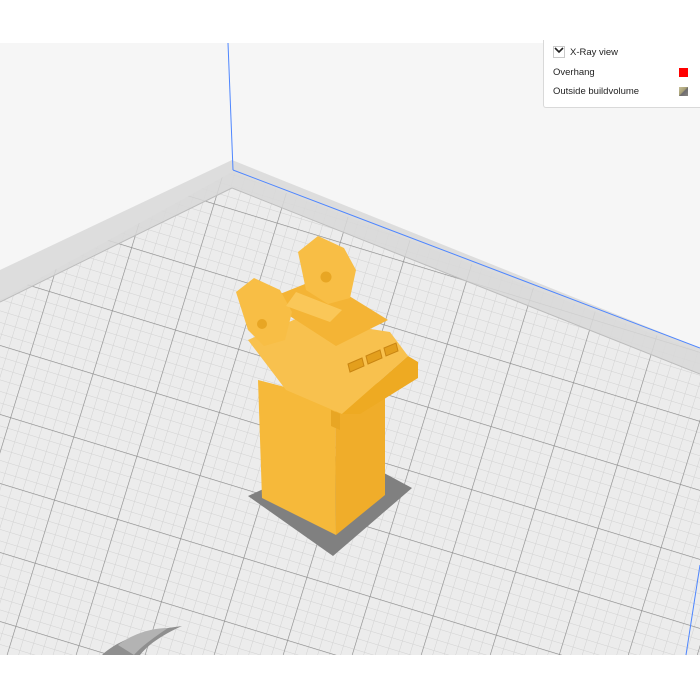 This screenshot has width=700, height=700. I want to click on xray-view-row: X-Ray view, so click(621, 52).